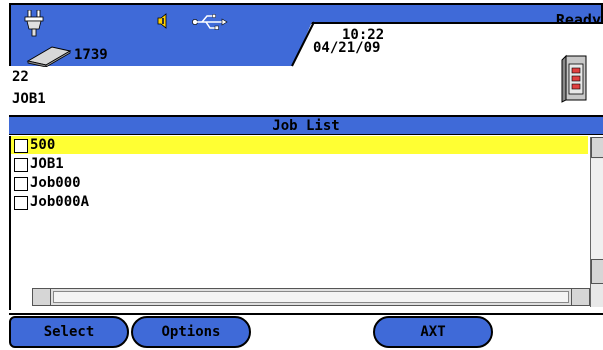  I want to click on options-button: Options, so click(191, 332).